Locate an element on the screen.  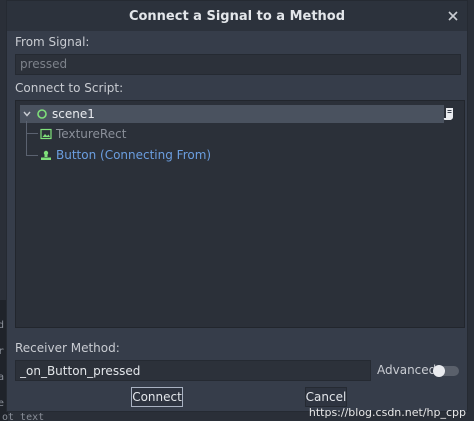
tree-item-label: scene1 is located at coordinates (73, 114).